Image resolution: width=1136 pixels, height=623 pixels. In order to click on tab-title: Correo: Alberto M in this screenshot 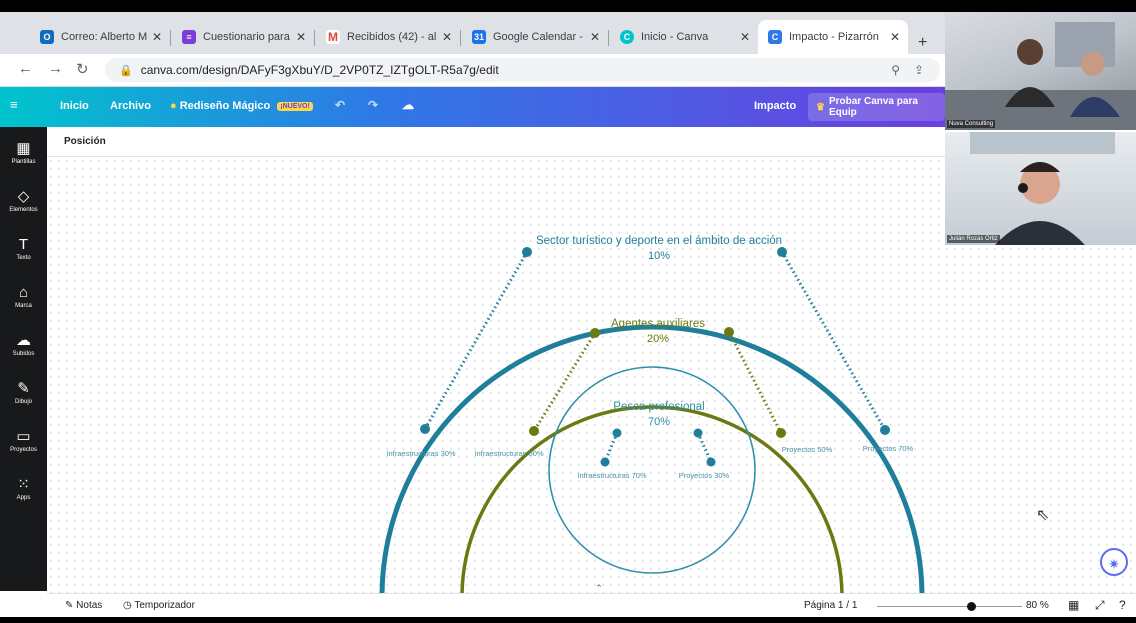, I will do `click(104, 37)`.